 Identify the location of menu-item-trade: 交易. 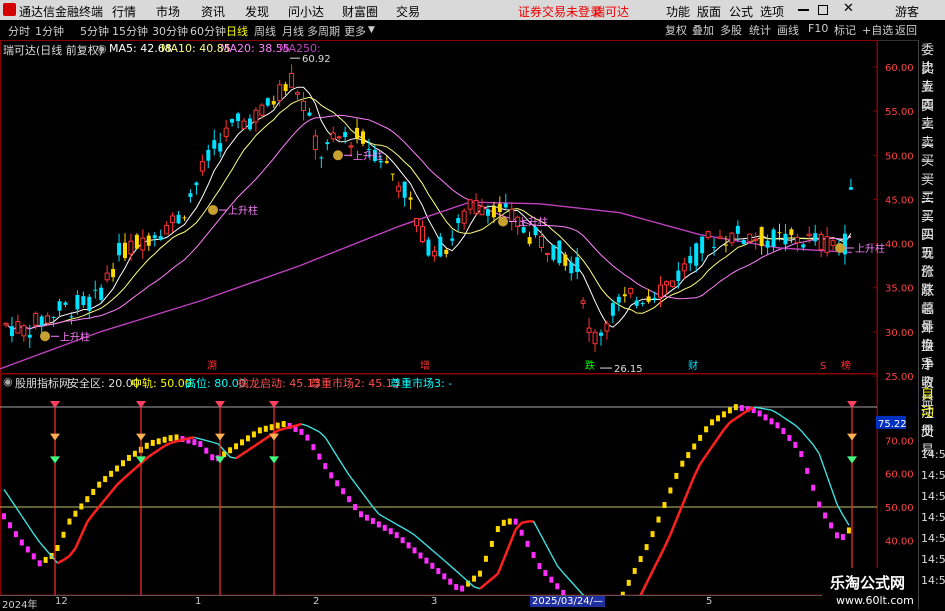
(408, 11).